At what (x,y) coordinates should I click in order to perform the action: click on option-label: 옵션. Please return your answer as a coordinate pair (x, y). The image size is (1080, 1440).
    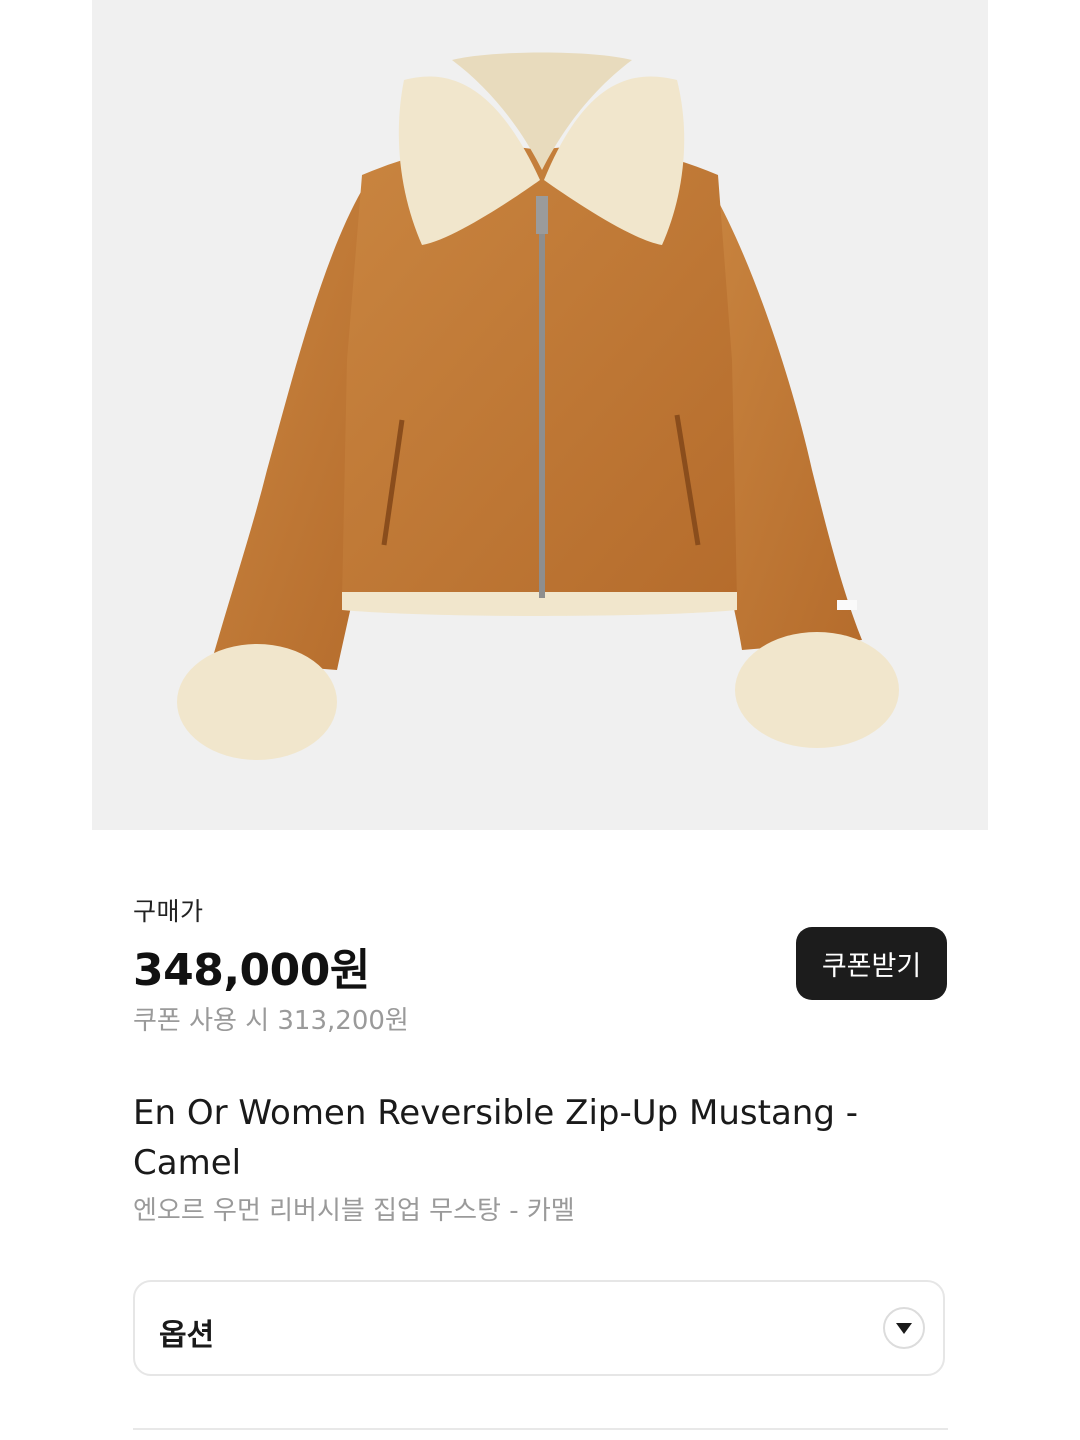
    Looking at the image, I should click on (187, 1335).